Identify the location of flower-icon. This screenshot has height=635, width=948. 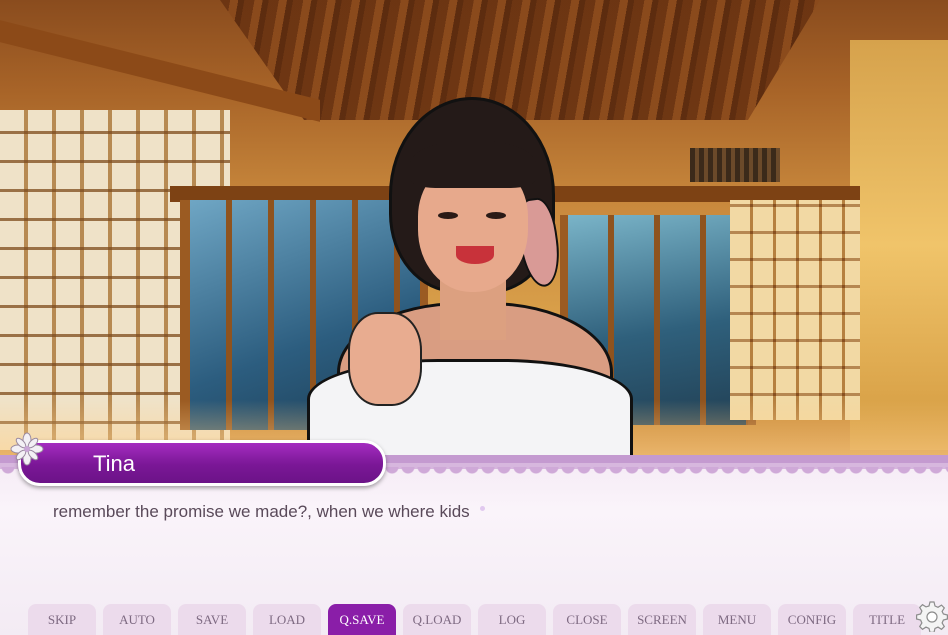
(27, 449).